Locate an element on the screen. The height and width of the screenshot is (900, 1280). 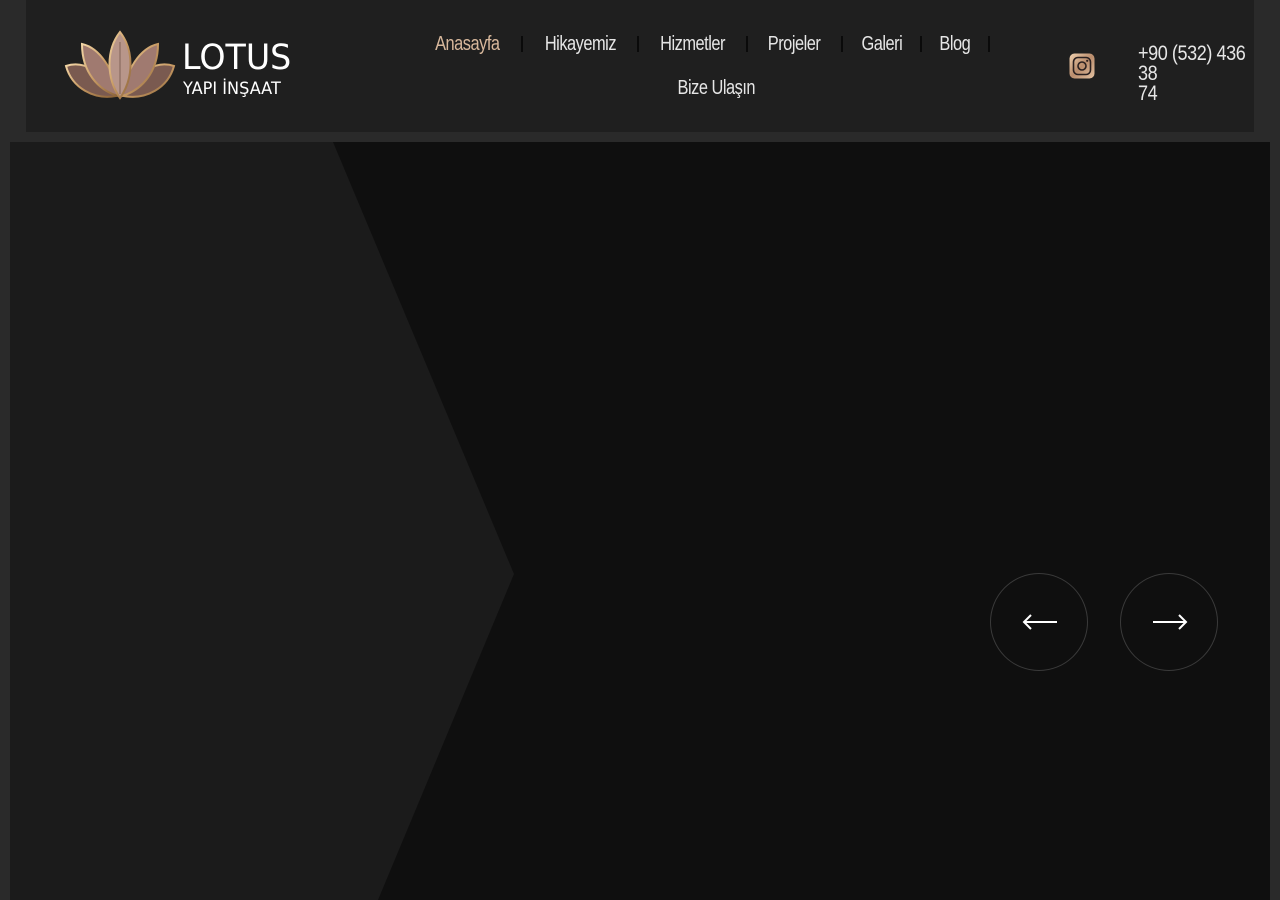
slider-next-button is located at coordinates (1169, 622).